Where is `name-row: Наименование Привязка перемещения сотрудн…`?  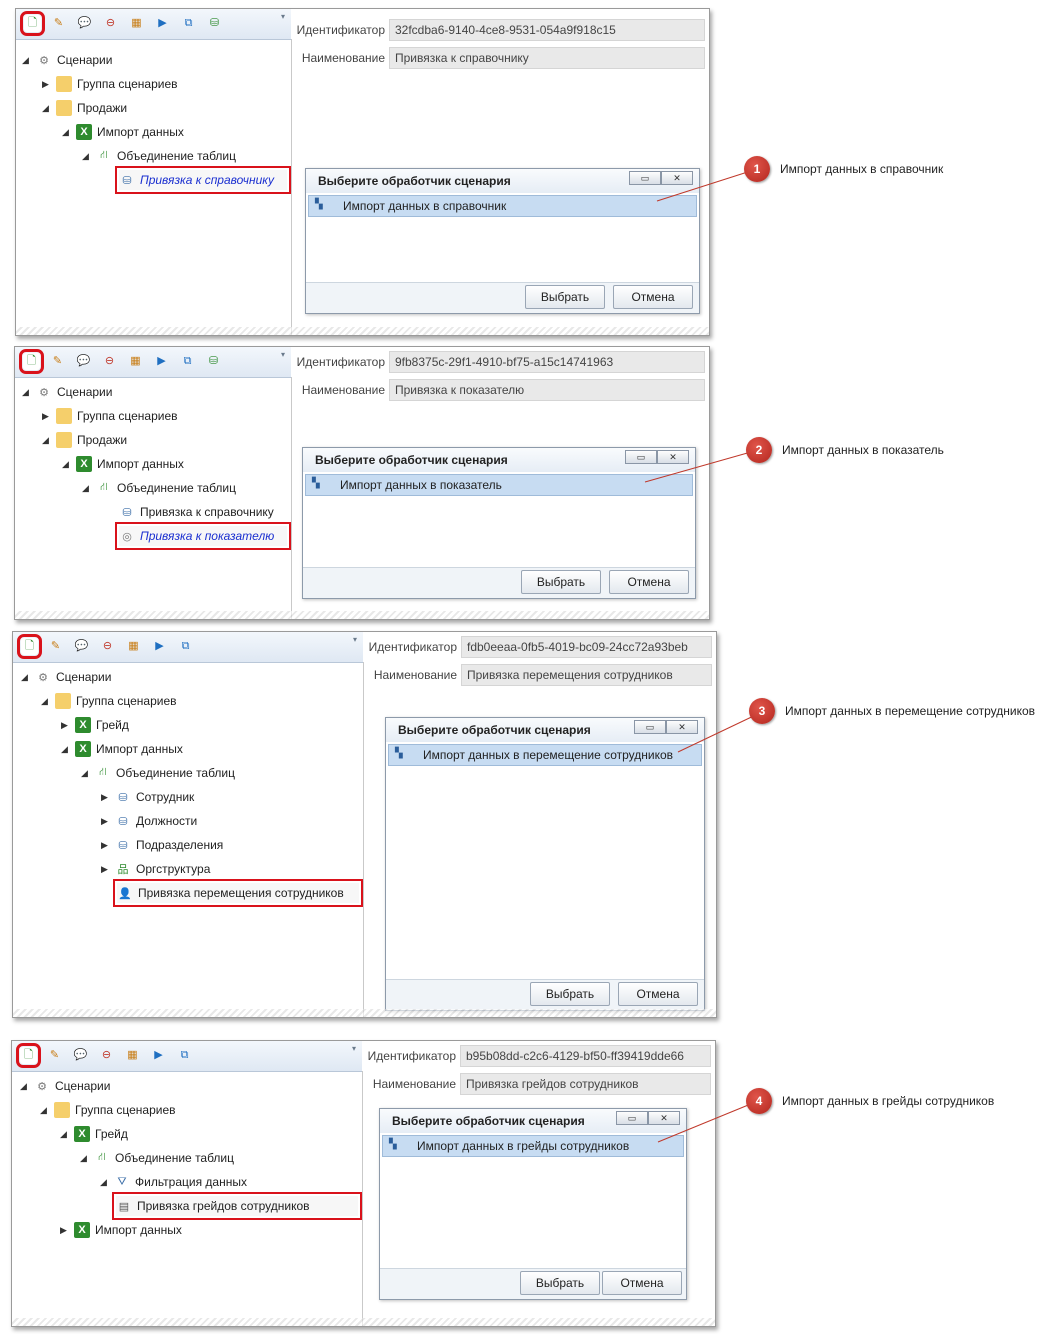 name-row: Наименование Привязка перемещения сотрудн… is located at coordinates (538, 675).